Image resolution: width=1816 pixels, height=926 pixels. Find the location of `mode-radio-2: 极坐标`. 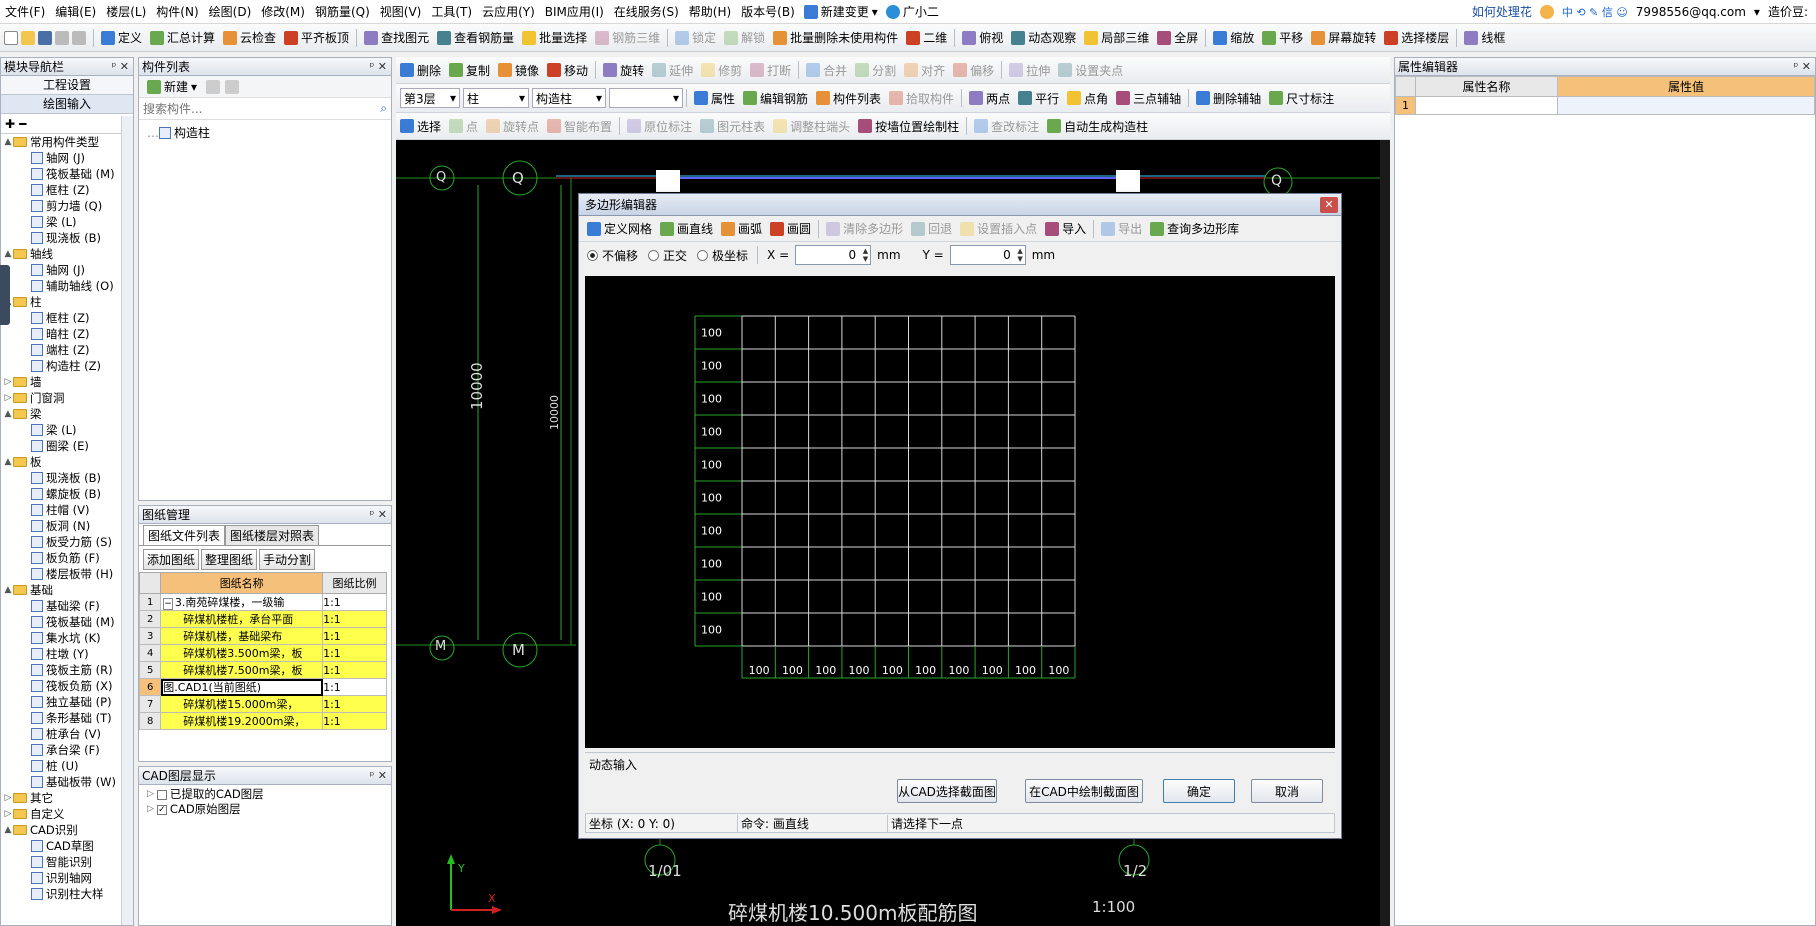

mode-radio-2: 极坐标 is located at coordinates (722, 255).